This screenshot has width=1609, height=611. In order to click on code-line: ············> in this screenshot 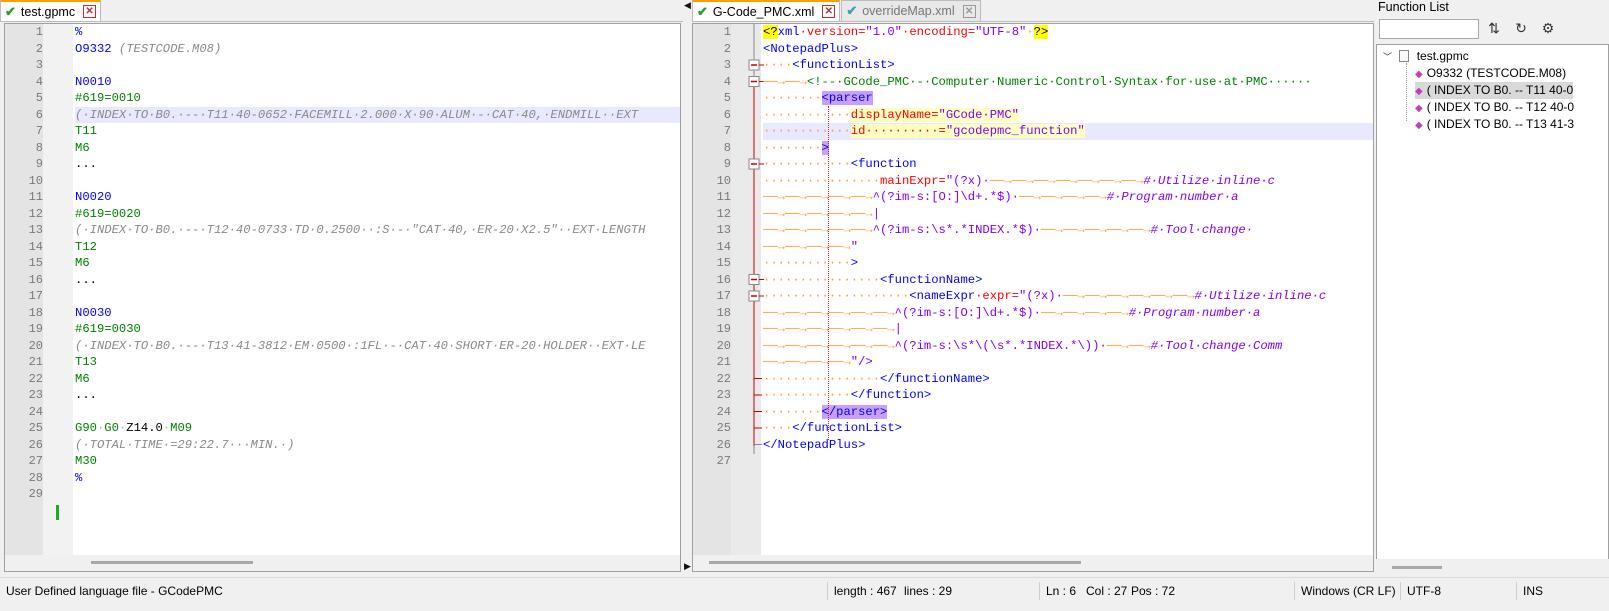, I will do `click(1068, 263)`.